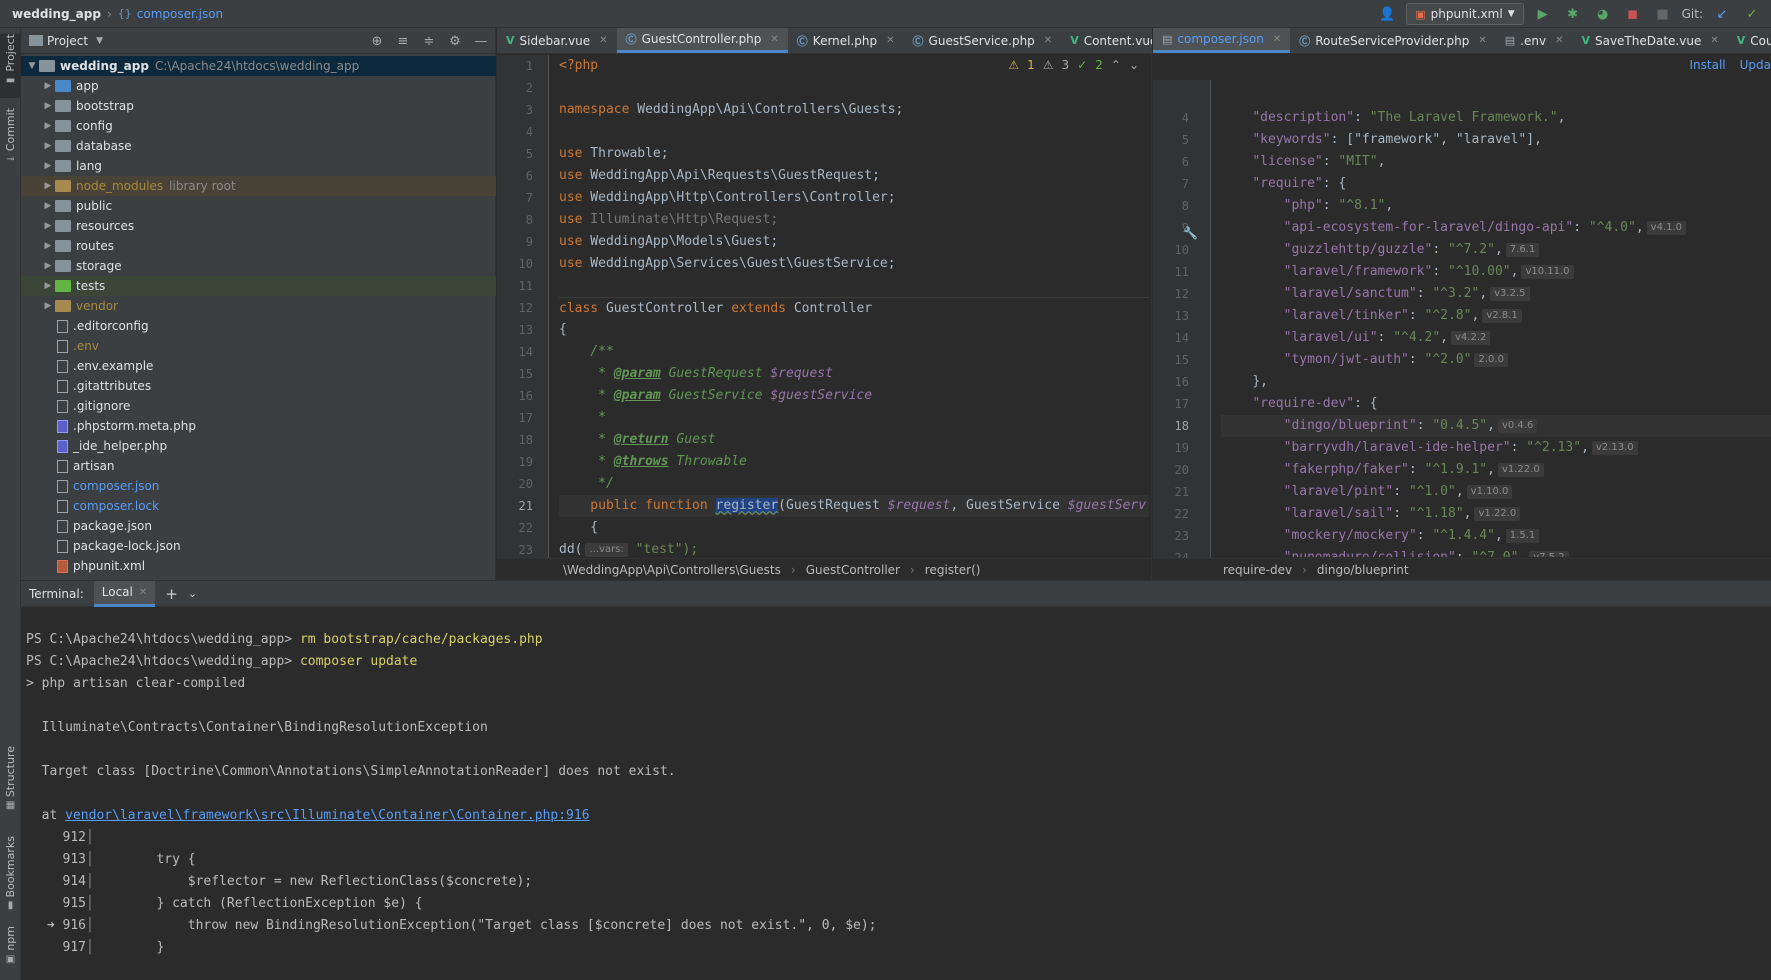 The height and width of the screenshot is (980, 1771). Describe the element at coordinates (258, 446) in the screenshot. I see `tree-item: _ide_helper.php` at that location.